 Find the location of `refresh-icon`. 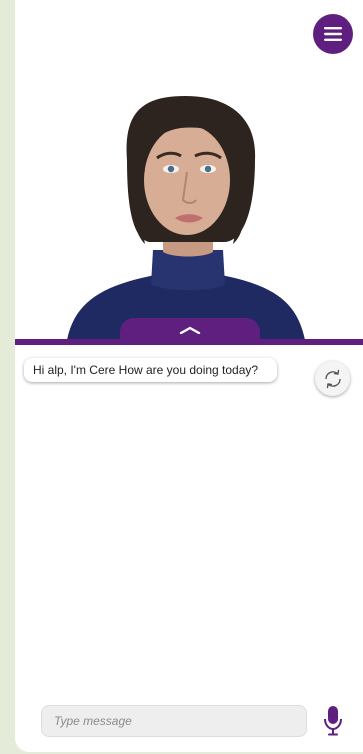

refresh-icon is located at coordinates (332, 378).